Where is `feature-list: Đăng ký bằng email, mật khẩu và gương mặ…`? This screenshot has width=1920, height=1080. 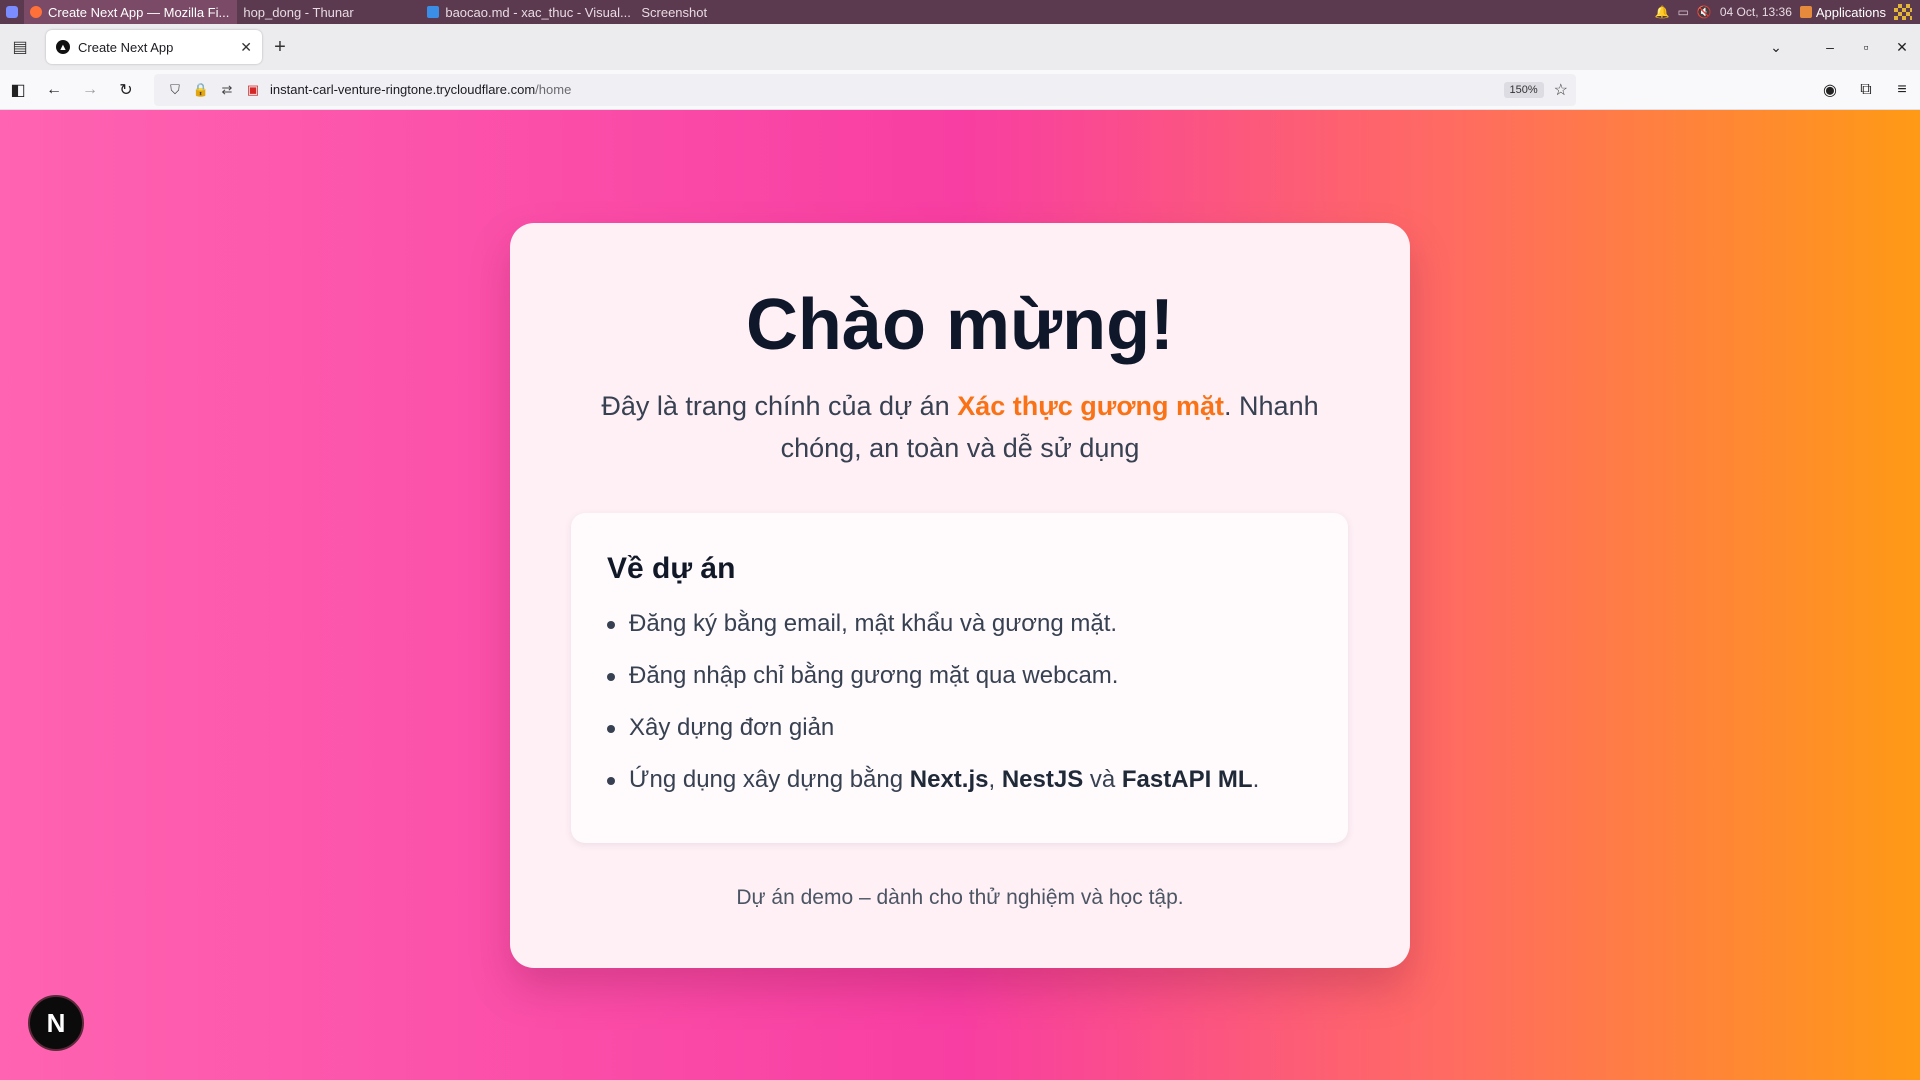
feature-list: Đăng ký bằng email, mật khẩu và gương mặ… is located at coordinates (959, 702).